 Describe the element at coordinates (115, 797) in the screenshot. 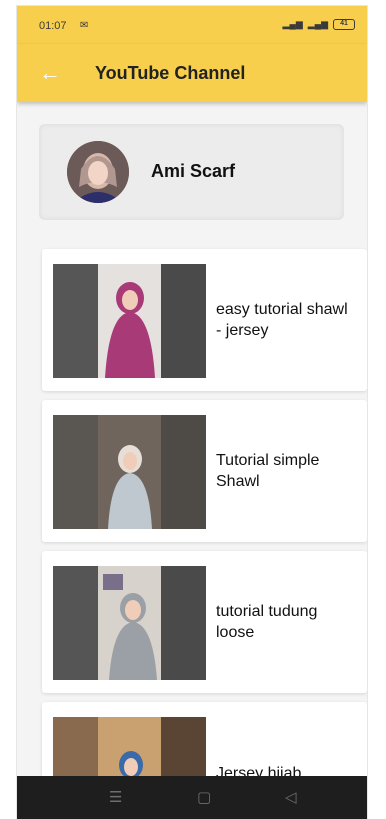

I see `menu-icon: ☰` at that location.